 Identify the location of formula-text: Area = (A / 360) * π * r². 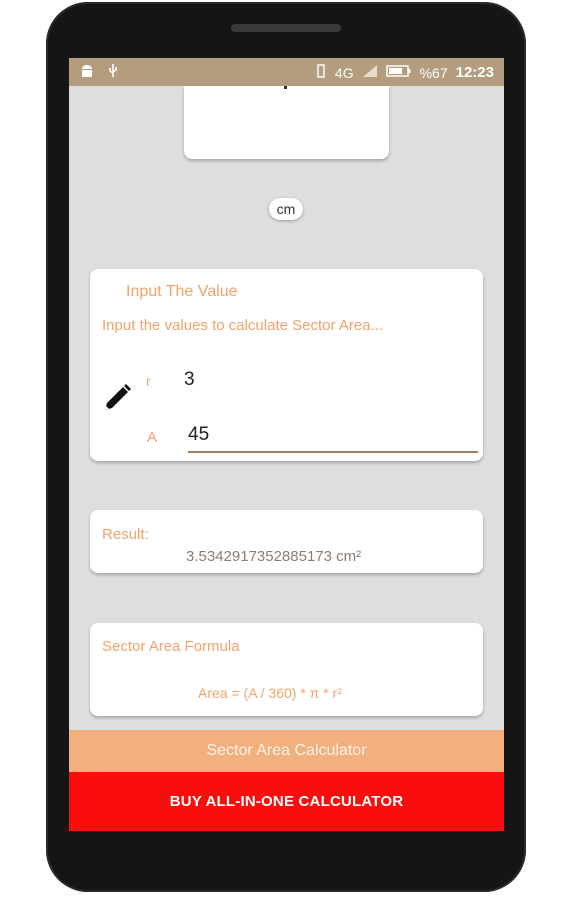
(270, 693).